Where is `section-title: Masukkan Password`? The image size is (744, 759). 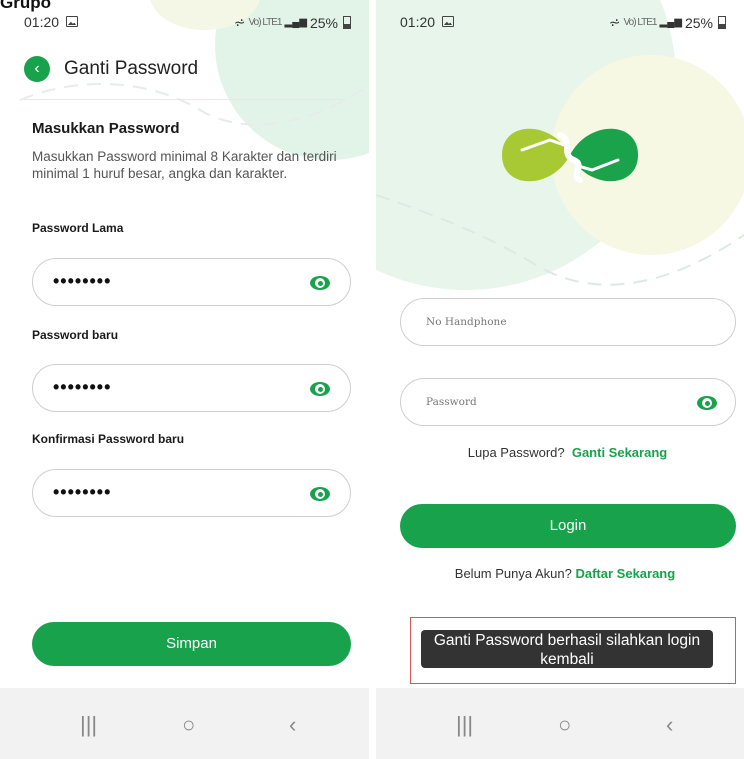
section-title: Masukkan Password is located at coordinates (106, 128).